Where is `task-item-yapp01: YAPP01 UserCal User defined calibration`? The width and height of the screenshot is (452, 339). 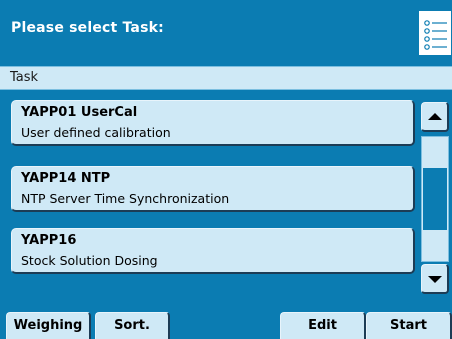 task-item-yapp01: YAPP01 UserCal User defined calibration is located at coordinates (213, 123).